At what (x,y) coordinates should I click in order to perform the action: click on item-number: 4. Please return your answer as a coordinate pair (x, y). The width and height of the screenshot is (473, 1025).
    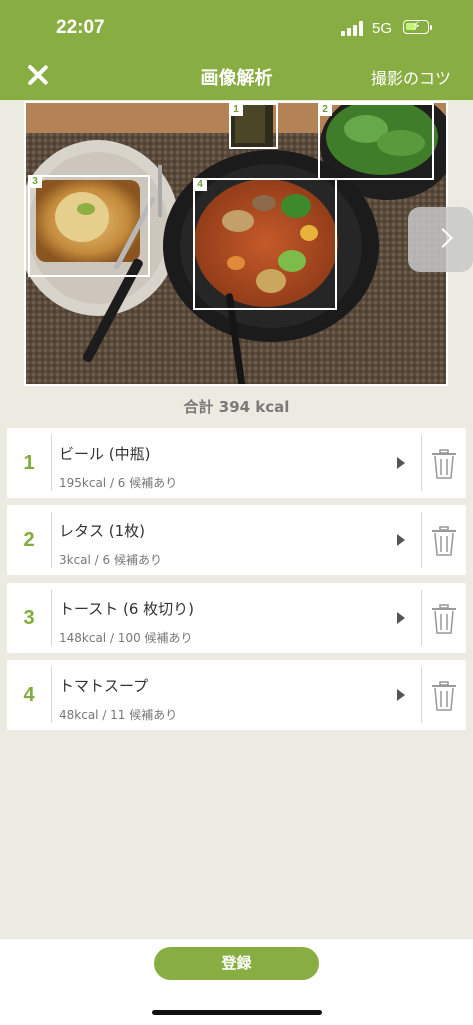
    Looking at the image, I should click on (29, 695).